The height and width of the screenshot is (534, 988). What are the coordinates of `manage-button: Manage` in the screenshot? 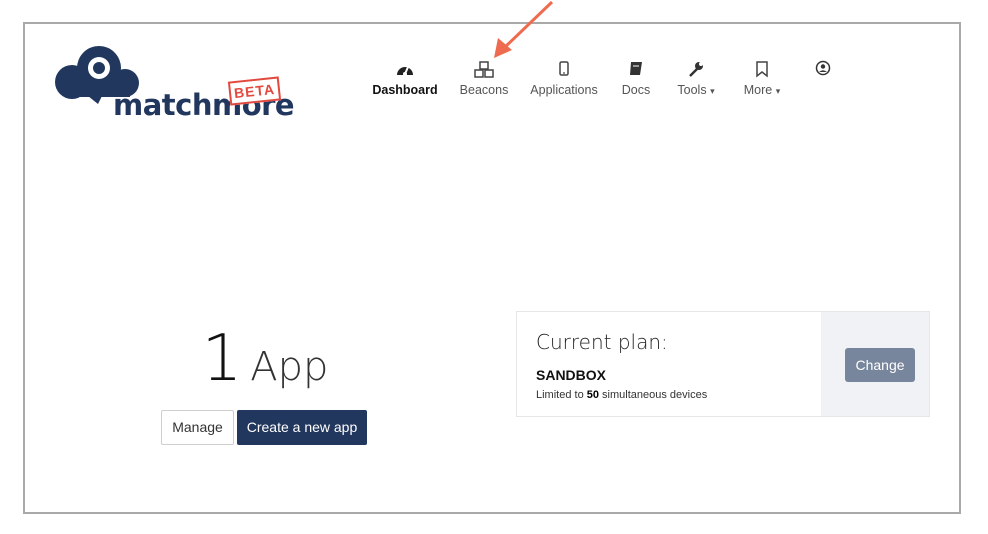 It's located at (197, 427).